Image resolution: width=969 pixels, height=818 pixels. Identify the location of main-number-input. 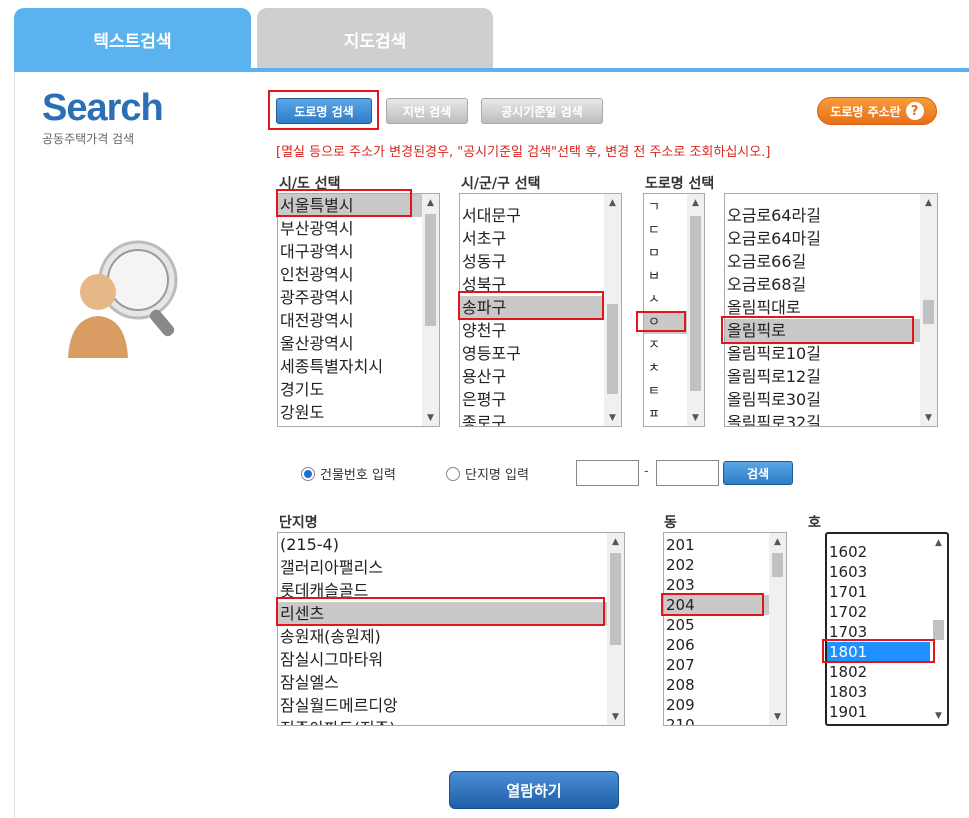
(607, 473).